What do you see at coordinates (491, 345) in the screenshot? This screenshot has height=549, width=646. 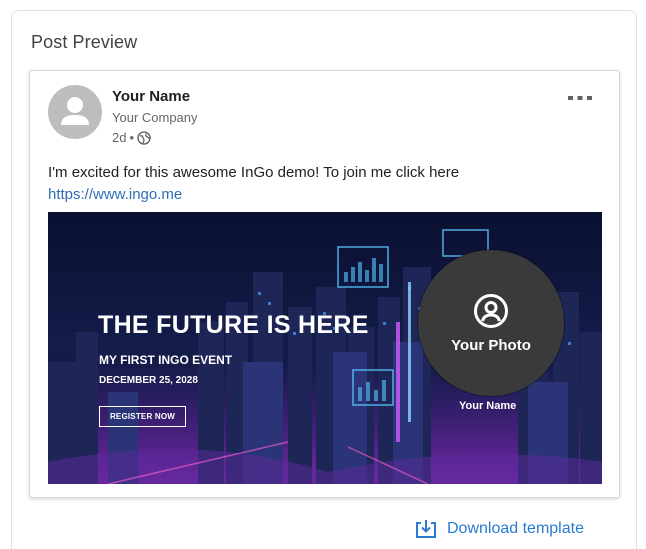 I see `your-photo-label: Your Photo` at bounding box center [491, 345].